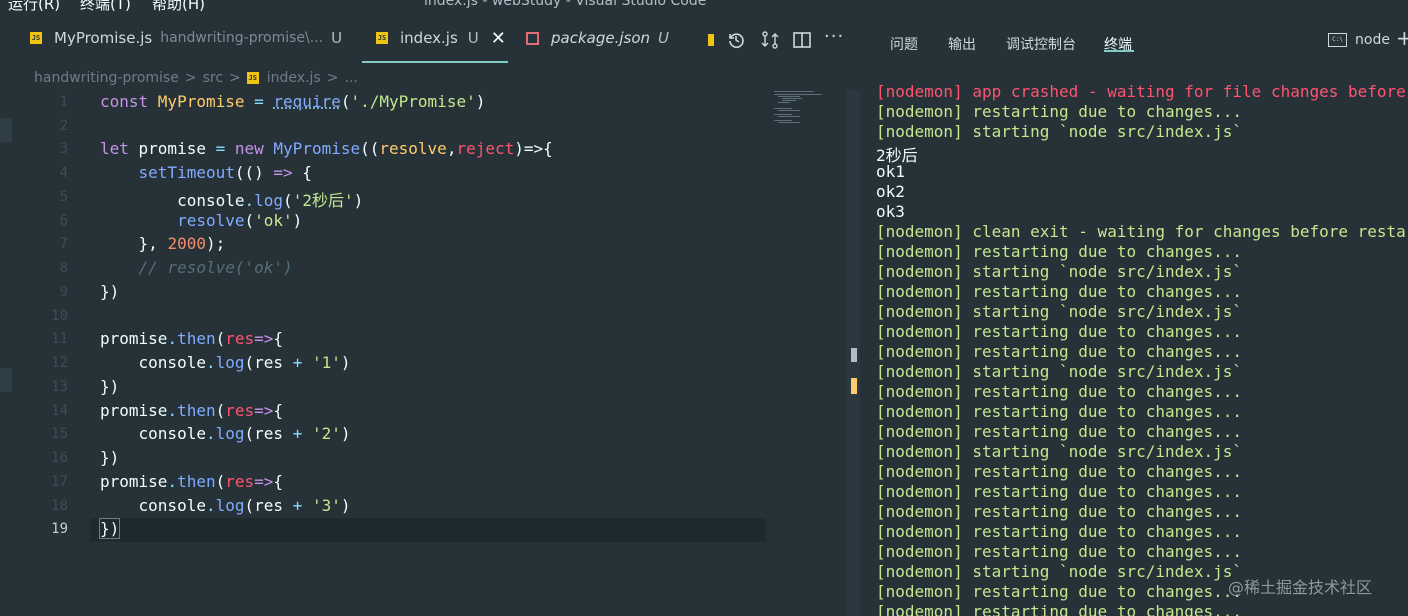  I want to click on active-panel-tab-indicator, so click(1119, 51).